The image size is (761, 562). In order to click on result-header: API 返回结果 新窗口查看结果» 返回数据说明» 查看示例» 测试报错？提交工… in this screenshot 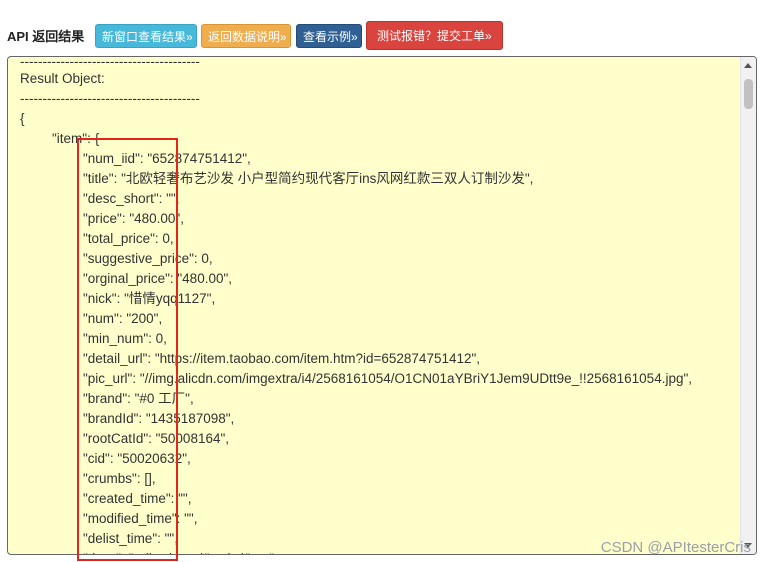, I will do `click(380, 28)`.